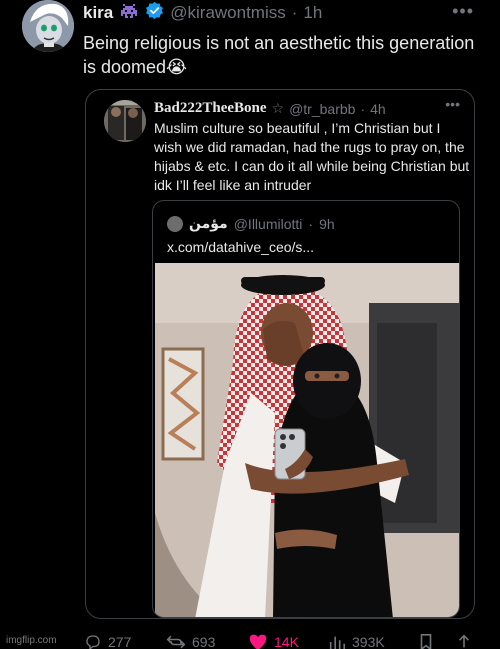 Image resolution: width=500 pixels, height=649 pixels. What do you see at coordinates (378, 109) in the screenshot?
I see `quote-timestamp: 4h` at bounding box center [378, 109].